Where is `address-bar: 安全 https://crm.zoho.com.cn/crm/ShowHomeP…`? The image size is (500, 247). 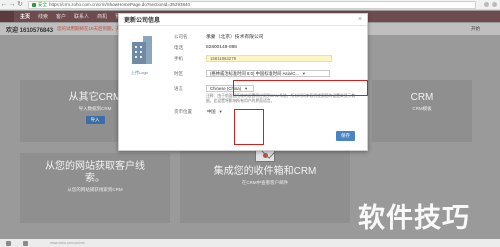
address-bar: 安全 https://crm.zoho.com.cn/crm/ShowHomeP… is located at coordinates (252, 4).